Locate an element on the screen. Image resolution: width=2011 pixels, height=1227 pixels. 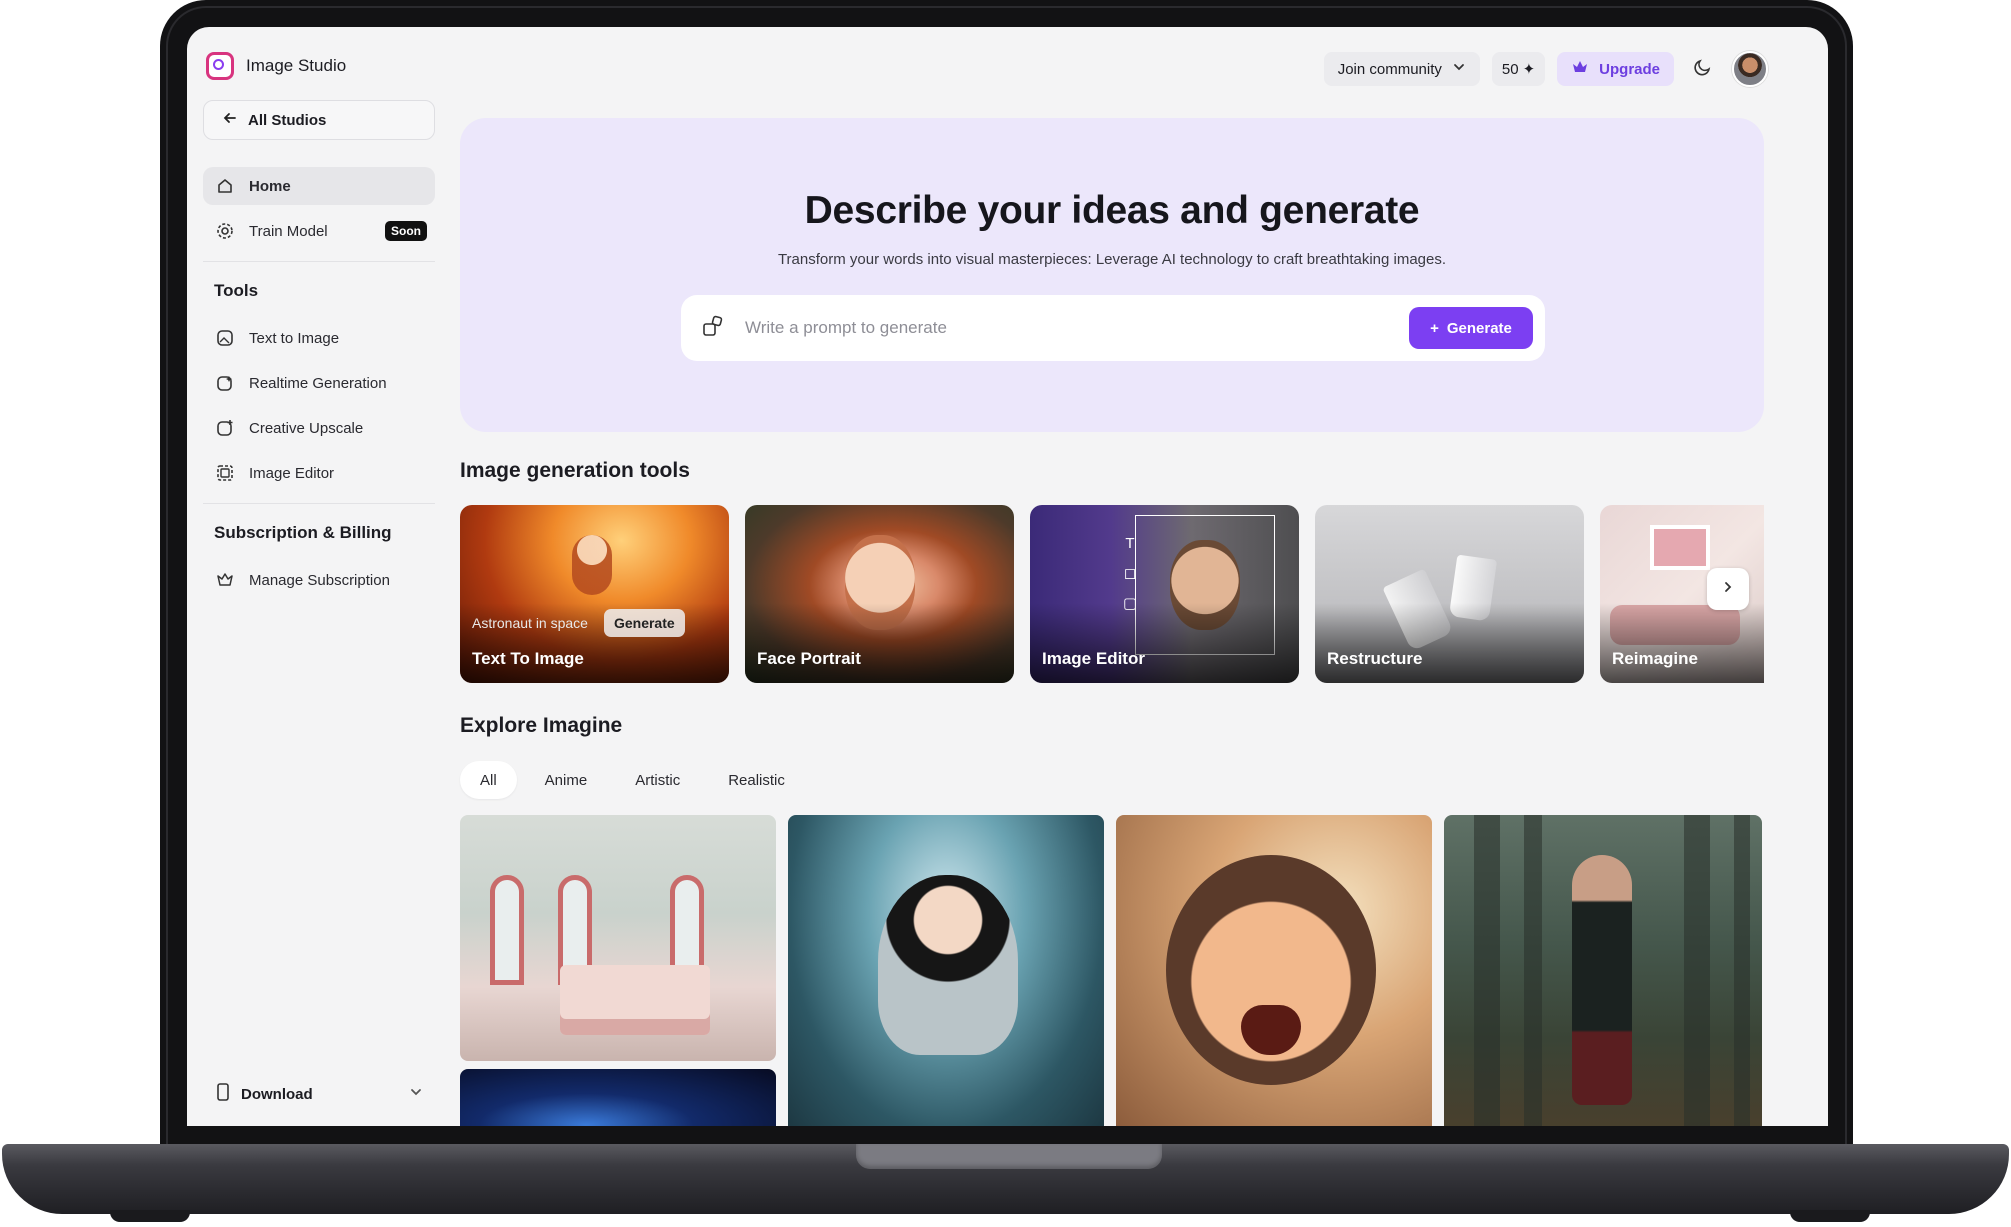
sidebar-item-label: Image Editor is located at coordinates (292, 473).